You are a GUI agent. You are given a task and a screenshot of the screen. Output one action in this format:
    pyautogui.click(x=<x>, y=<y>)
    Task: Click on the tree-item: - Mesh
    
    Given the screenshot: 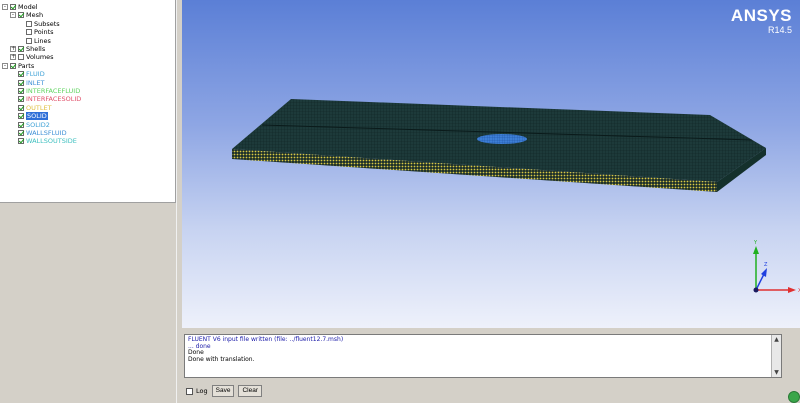 What is the action you would take?
    pyautogui.click(x=26, y=15)
    